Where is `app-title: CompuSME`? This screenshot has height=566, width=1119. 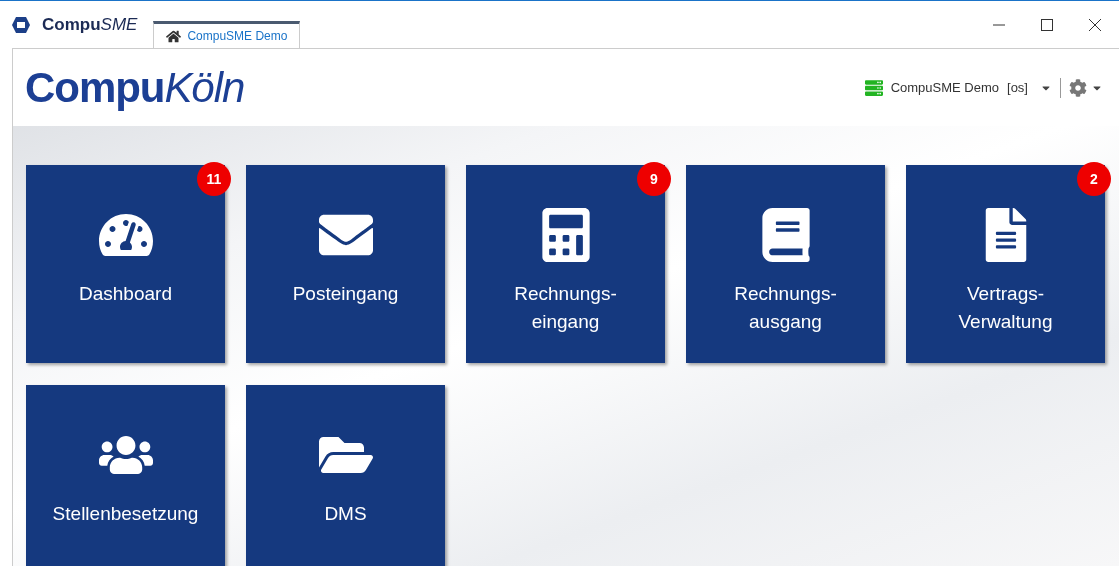 app-title: CompuSME is located at coordinates (90, 25).